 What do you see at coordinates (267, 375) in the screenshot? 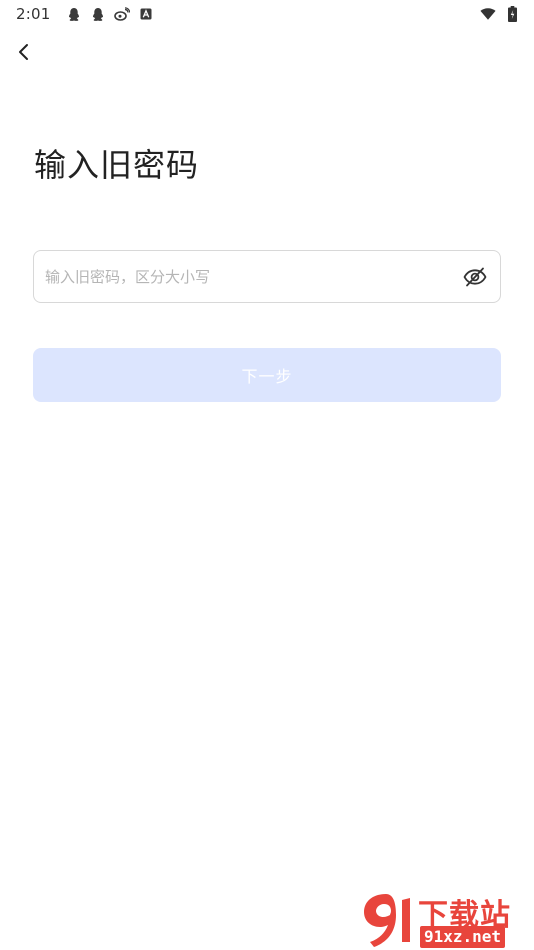
I see `next-step-button: 下一步` at bounding box center [267, 375].